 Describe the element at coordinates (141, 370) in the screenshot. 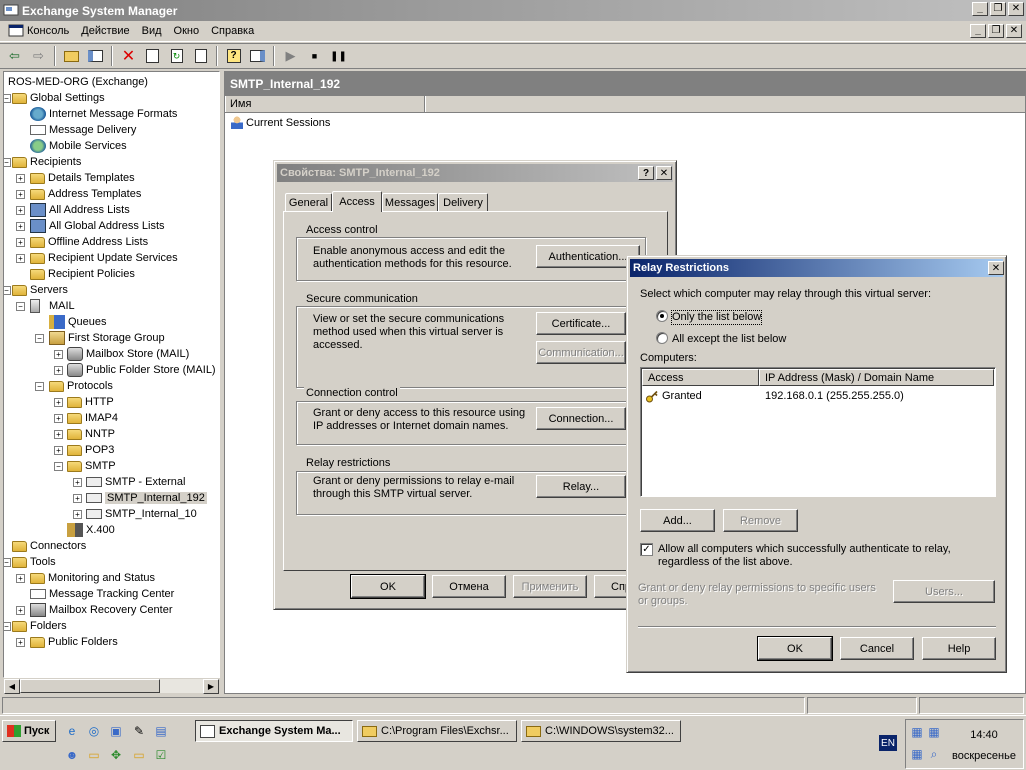

I see `tree-public-folder-store: Public Folder Store (MAIL)` at that location.